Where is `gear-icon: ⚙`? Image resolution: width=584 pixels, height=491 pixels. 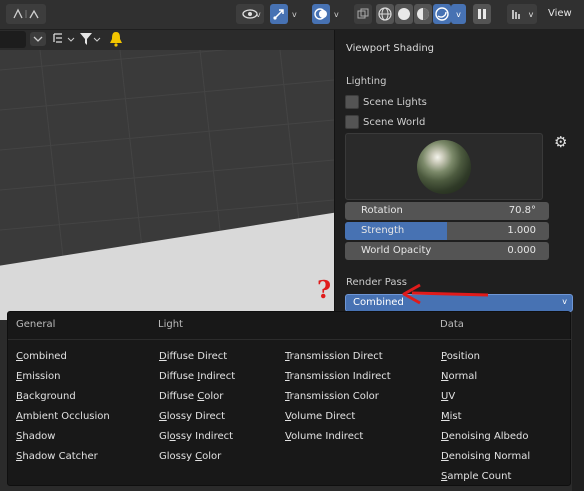 gear-icon: ⚙ is located at coordinates (560, 142).